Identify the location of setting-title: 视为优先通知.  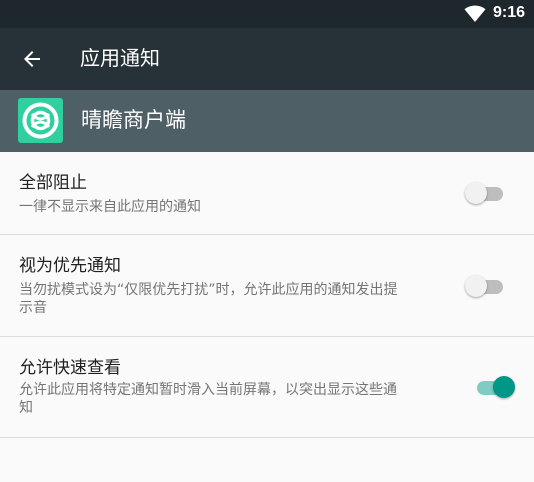
(70, 266).